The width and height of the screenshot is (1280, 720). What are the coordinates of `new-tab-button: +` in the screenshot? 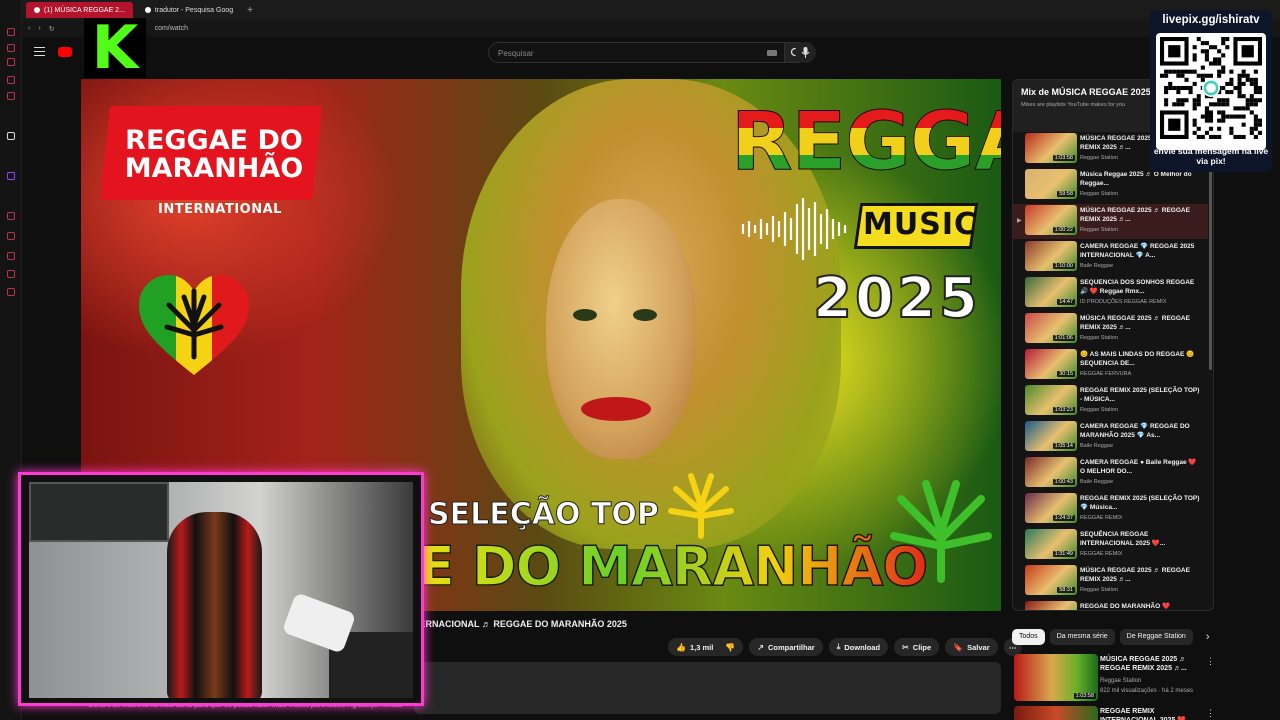 It's located at (250, 10).